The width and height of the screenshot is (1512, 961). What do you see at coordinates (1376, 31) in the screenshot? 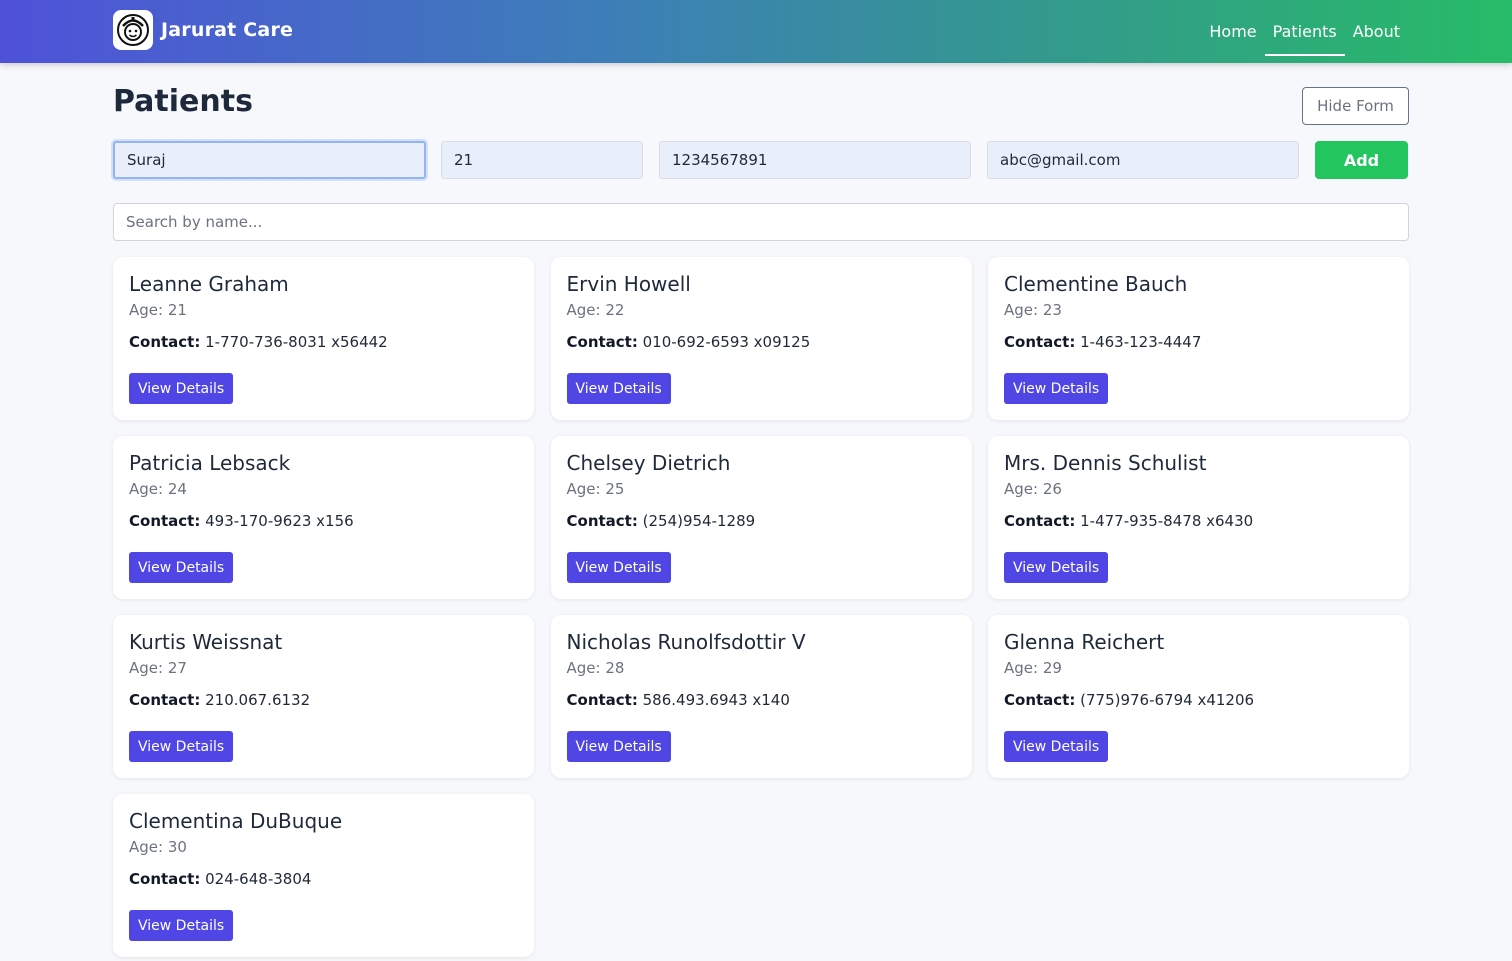
I see `nav-about: About` at bounding box center [1376, 31].